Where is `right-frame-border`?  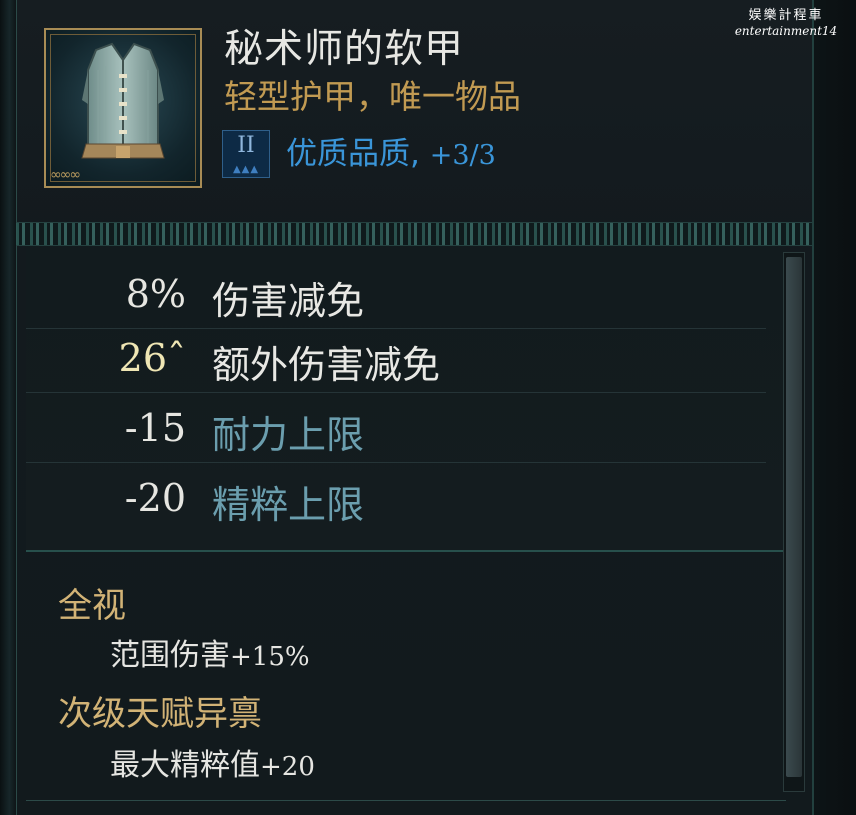 right-frame-border is located at coordinates (834, 407).